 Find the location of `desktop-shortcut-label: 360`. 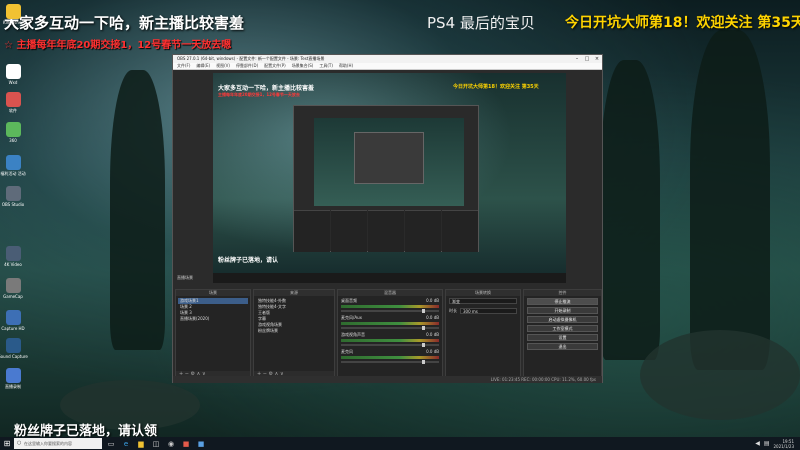

desktop-shortcut-label: 360 is located at coordinates (13, 140).